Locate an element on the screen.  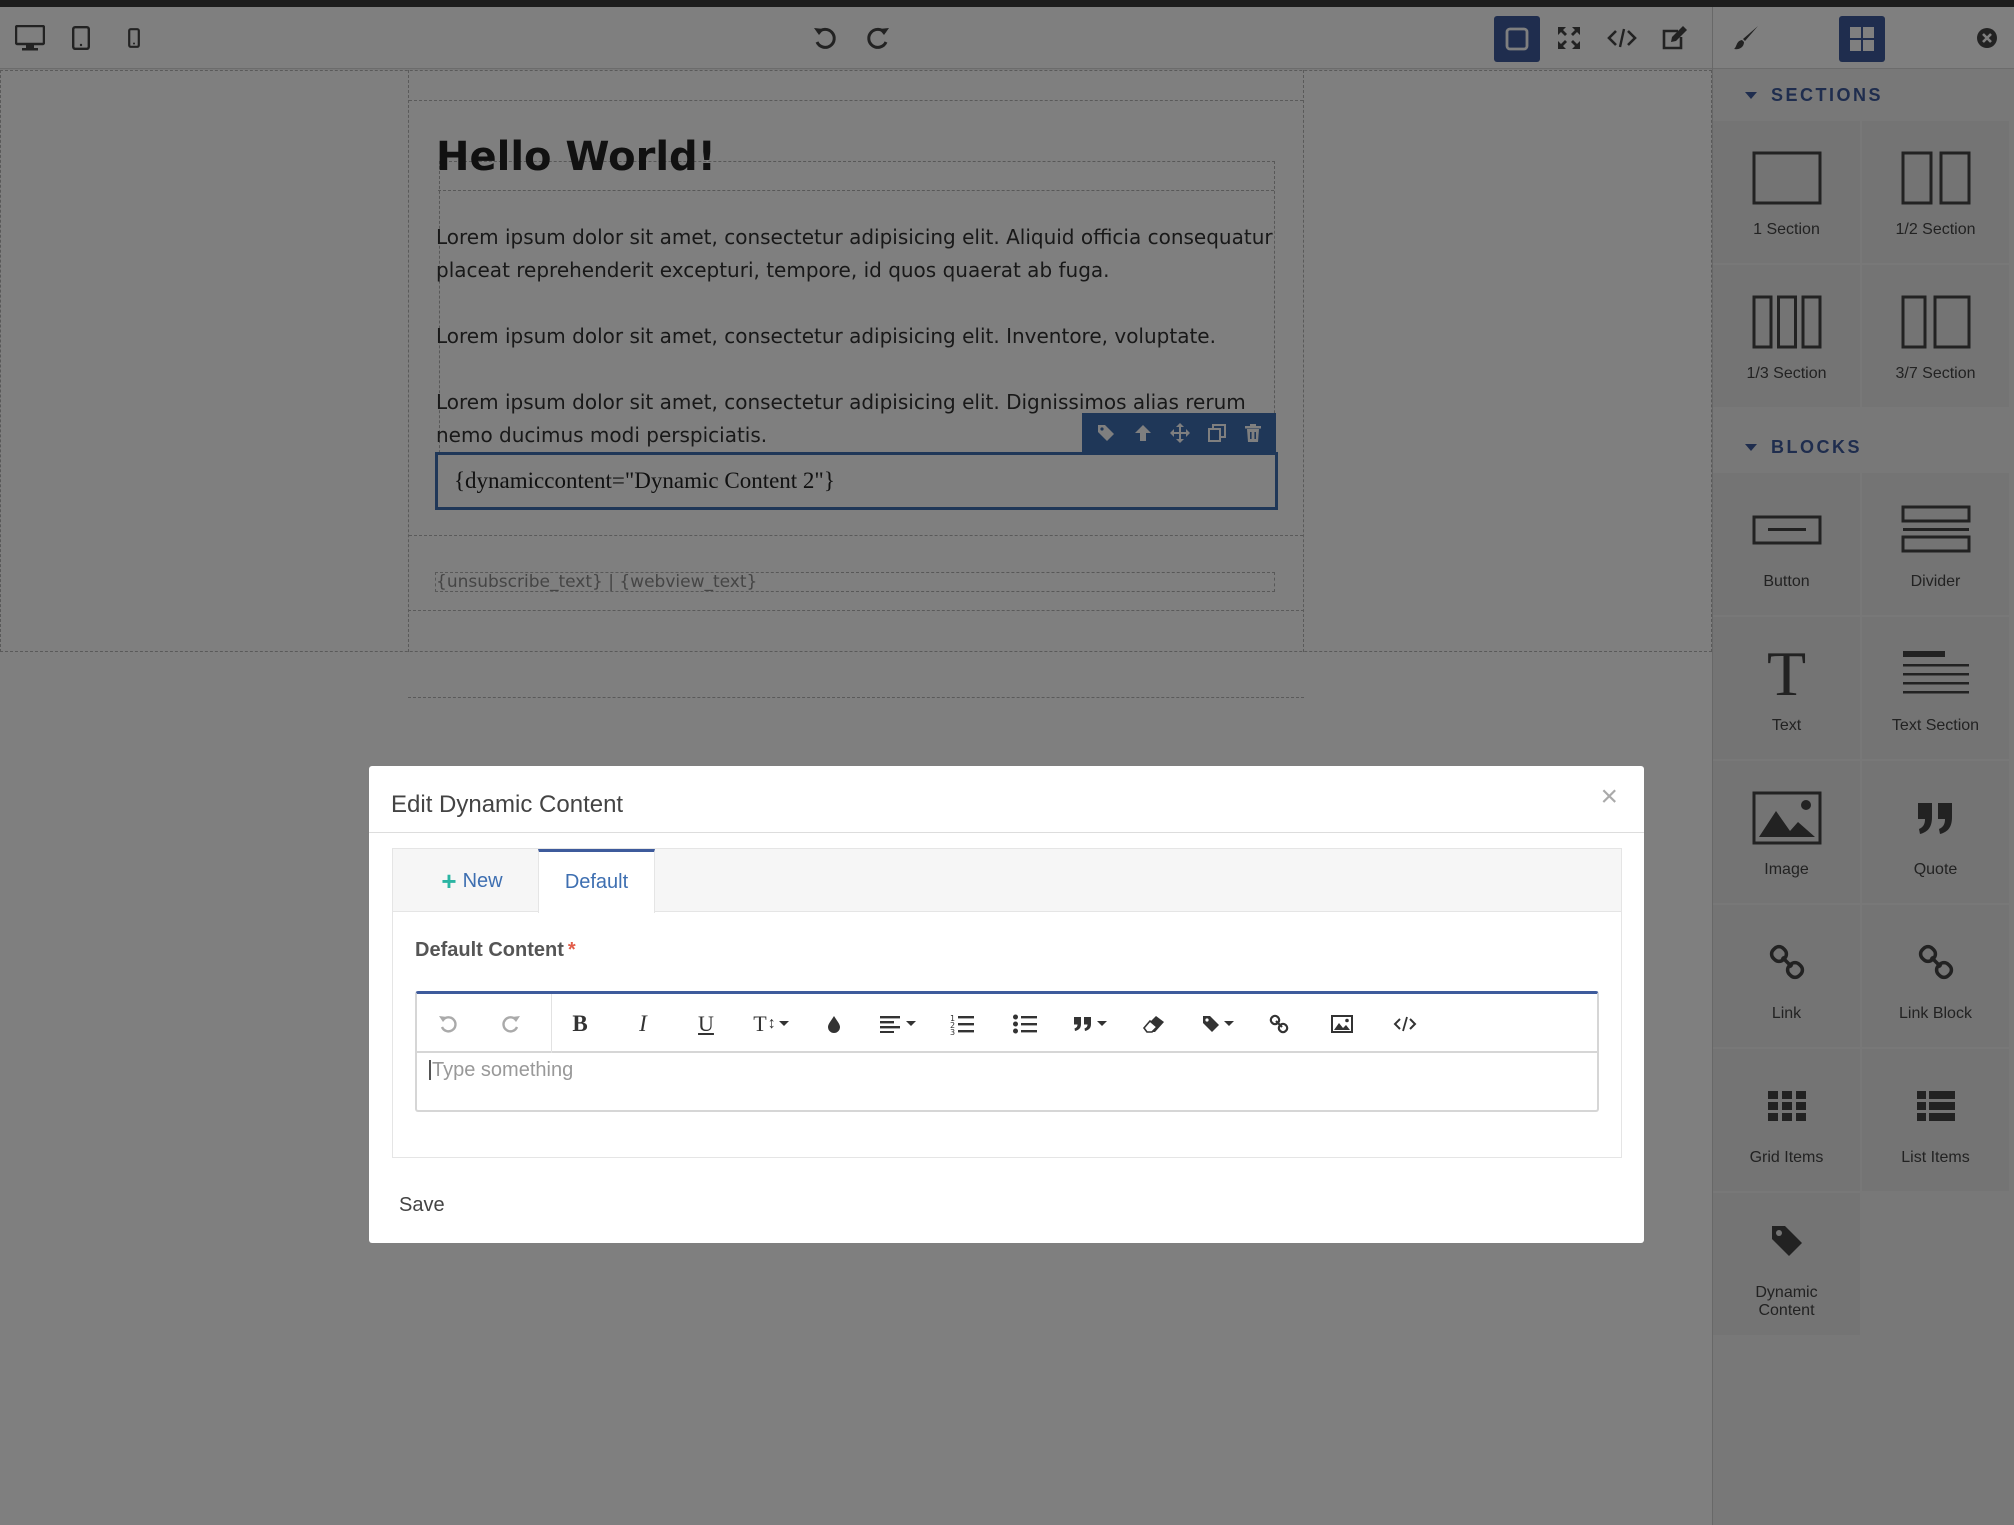
editor-content-input: Type something is located at coordinates (501, 1070).